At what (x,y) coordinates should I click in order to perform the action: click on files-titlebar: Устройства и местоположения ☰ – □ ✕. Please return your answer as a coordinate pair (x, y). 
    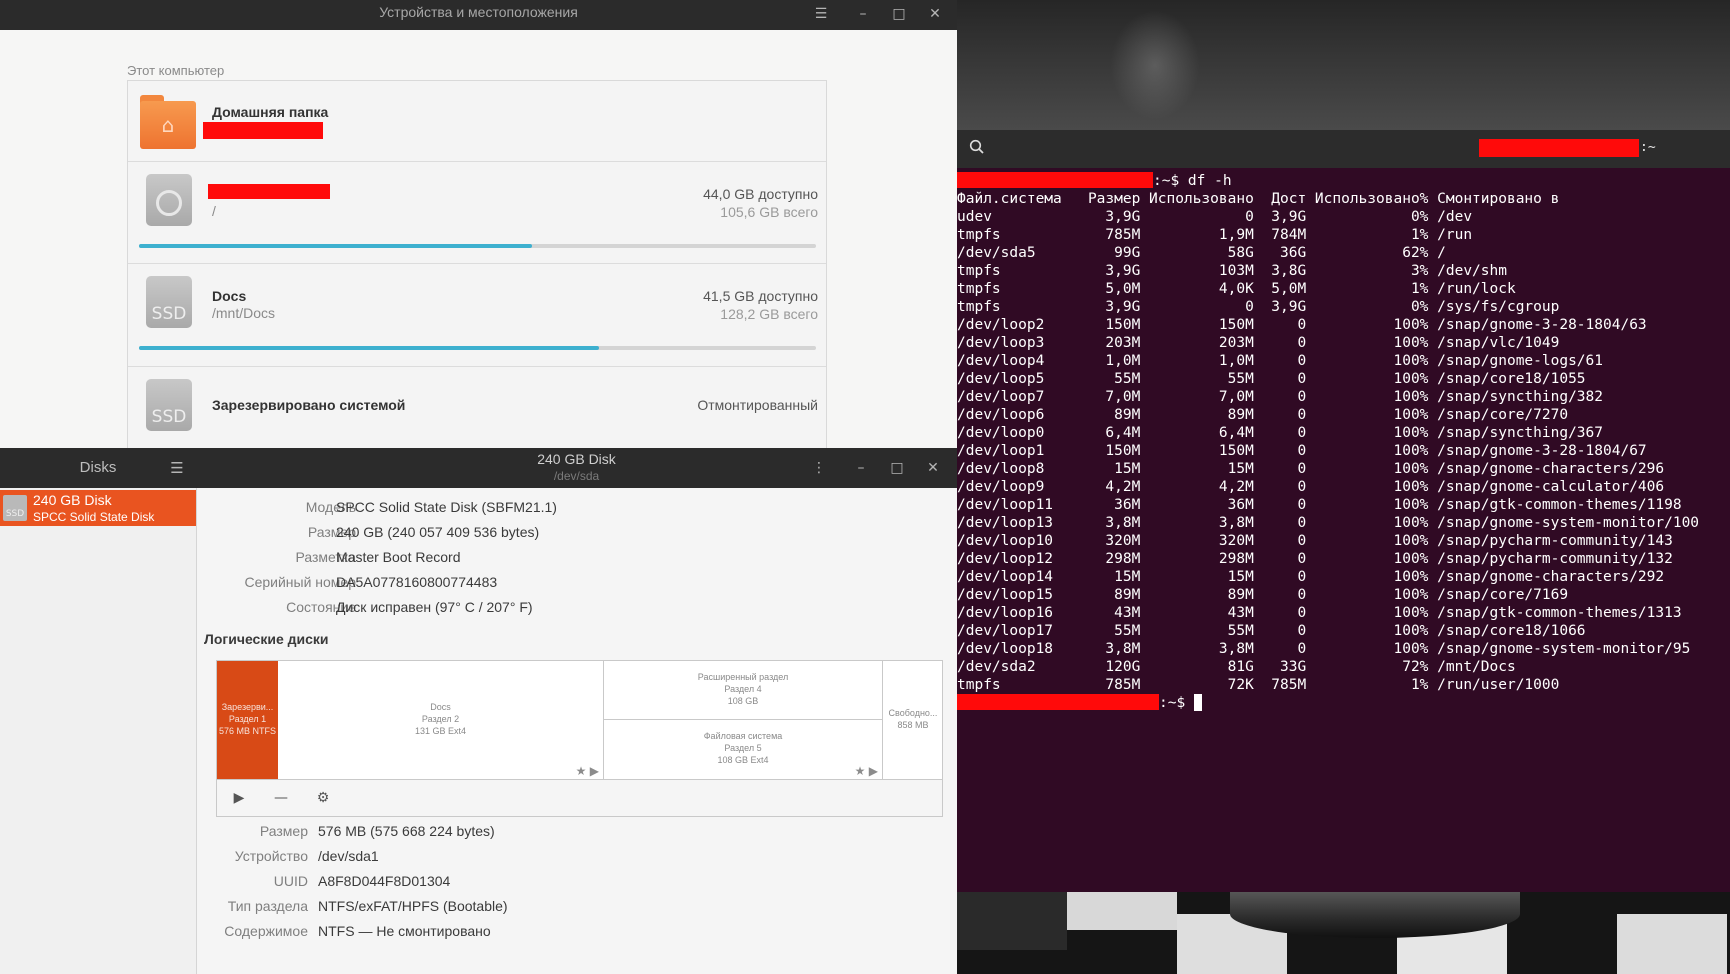
    Looking at the image, I should click on (478, 15).